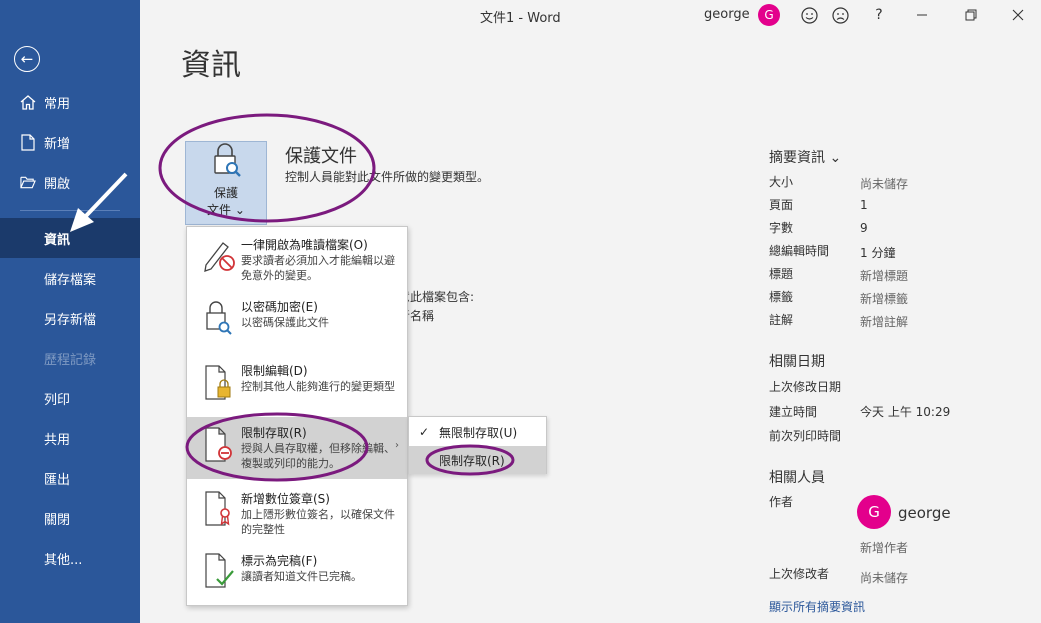  Describe the element at coordinates (840, 15) in the screenshot. I see `frown-icon` at that location.